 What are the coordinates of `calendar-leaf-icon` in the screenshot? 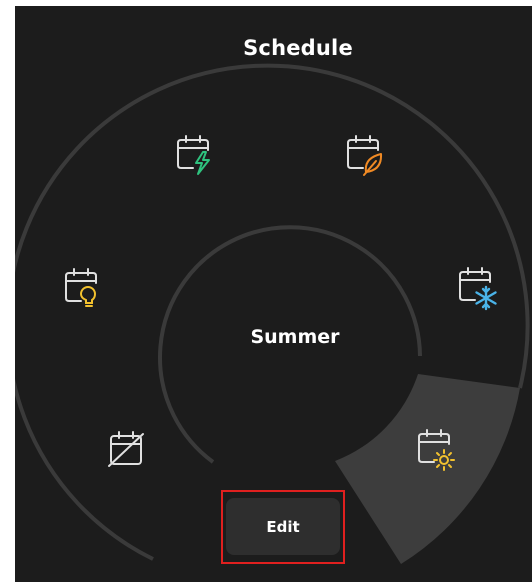 It's located at (365, 155).